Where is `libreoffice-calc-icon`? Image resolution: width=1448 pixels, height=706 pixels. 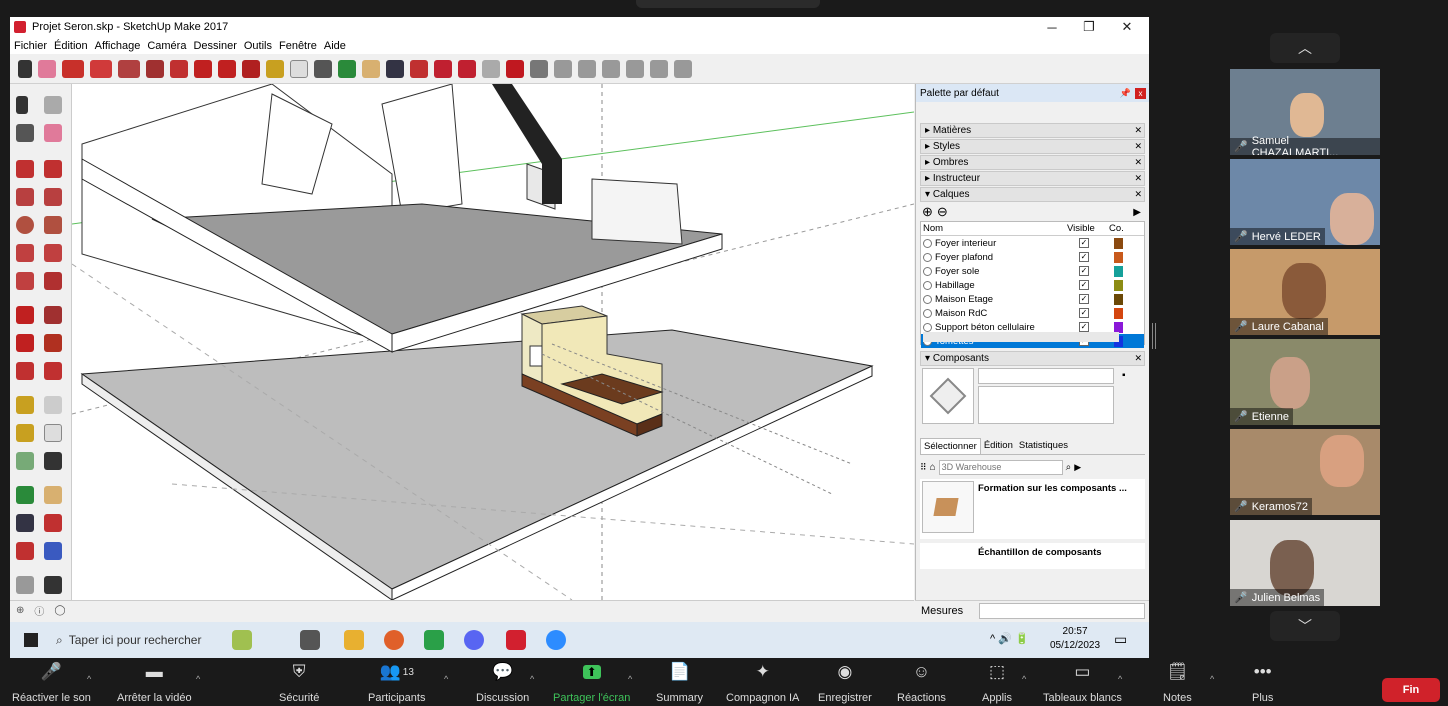 libreoffice-calc-icon is located at coordinates (434, 640).